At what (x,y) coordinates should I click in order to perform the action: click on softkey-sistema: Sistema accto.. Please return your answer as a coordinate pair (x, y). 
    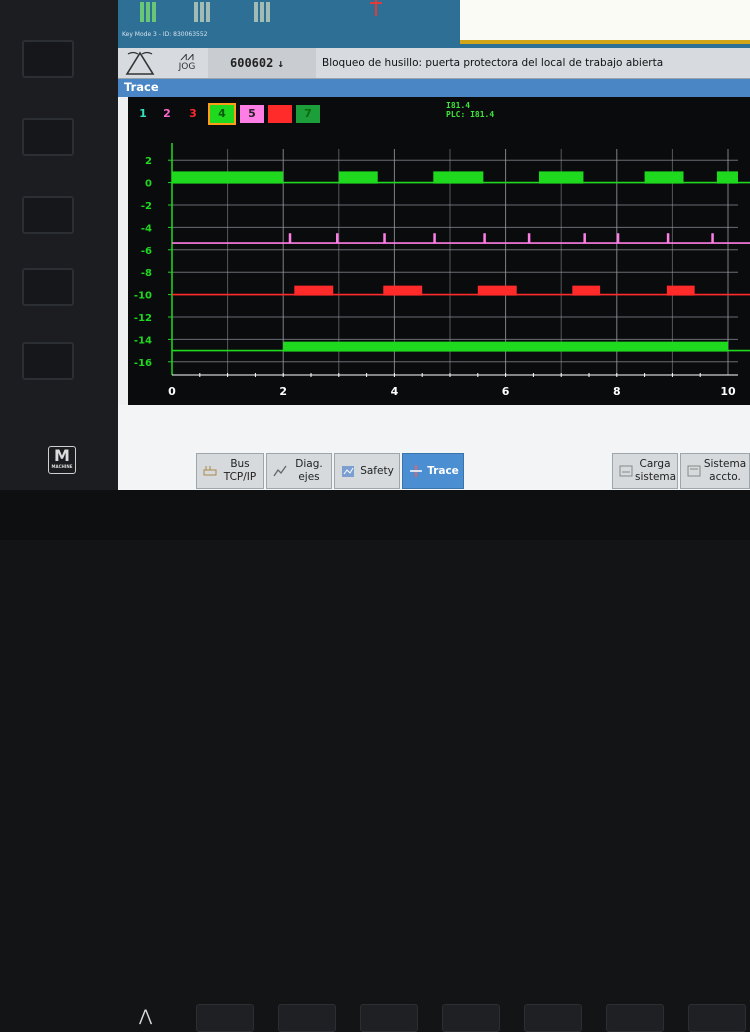
    Looking at the image, I should click on (715, 471).